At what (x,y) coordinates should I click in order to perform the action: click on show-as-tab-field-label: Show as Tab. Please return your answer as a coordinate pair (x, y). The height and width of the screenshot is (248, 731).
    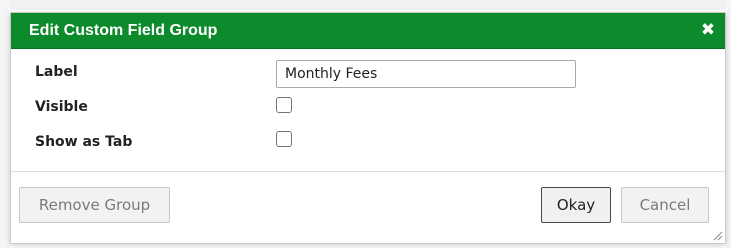
    Looking at the image, I should click on (84, 142).